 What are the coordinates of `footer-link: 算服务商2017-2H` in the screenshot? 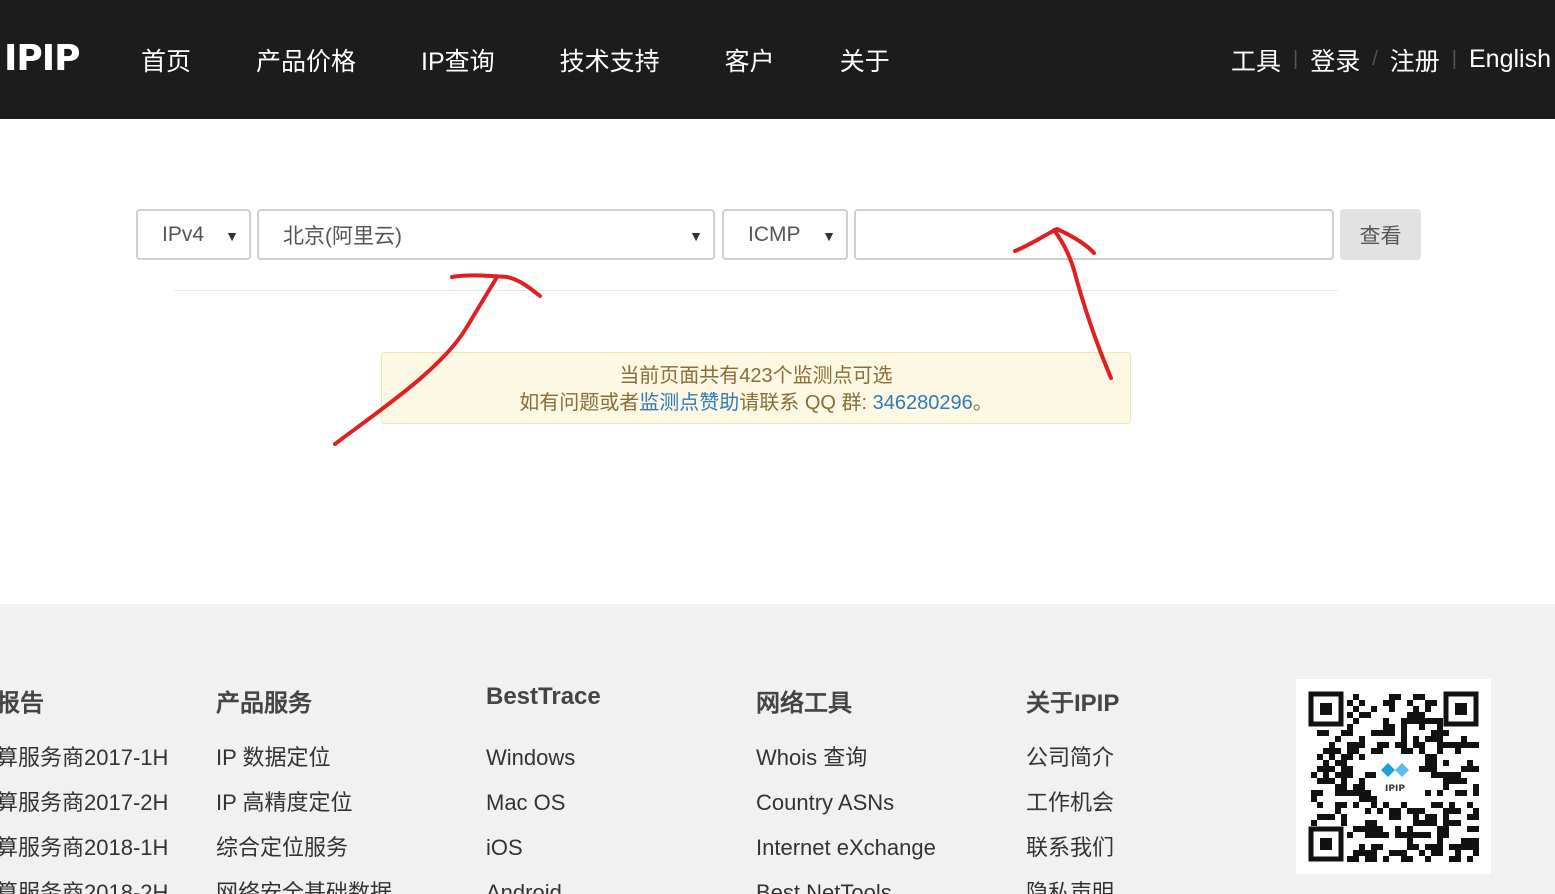 It's located at (84, 811).